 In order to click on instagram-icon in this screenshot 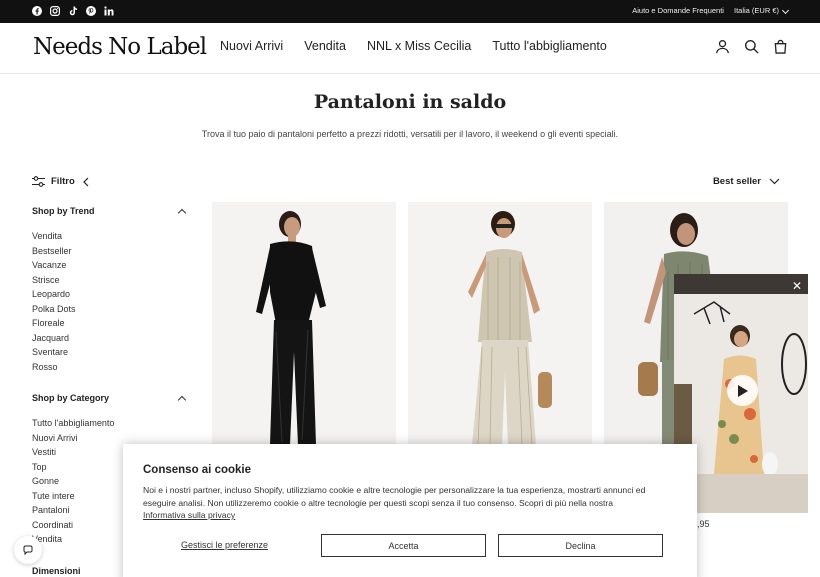, I will do `click(55, 10)`.